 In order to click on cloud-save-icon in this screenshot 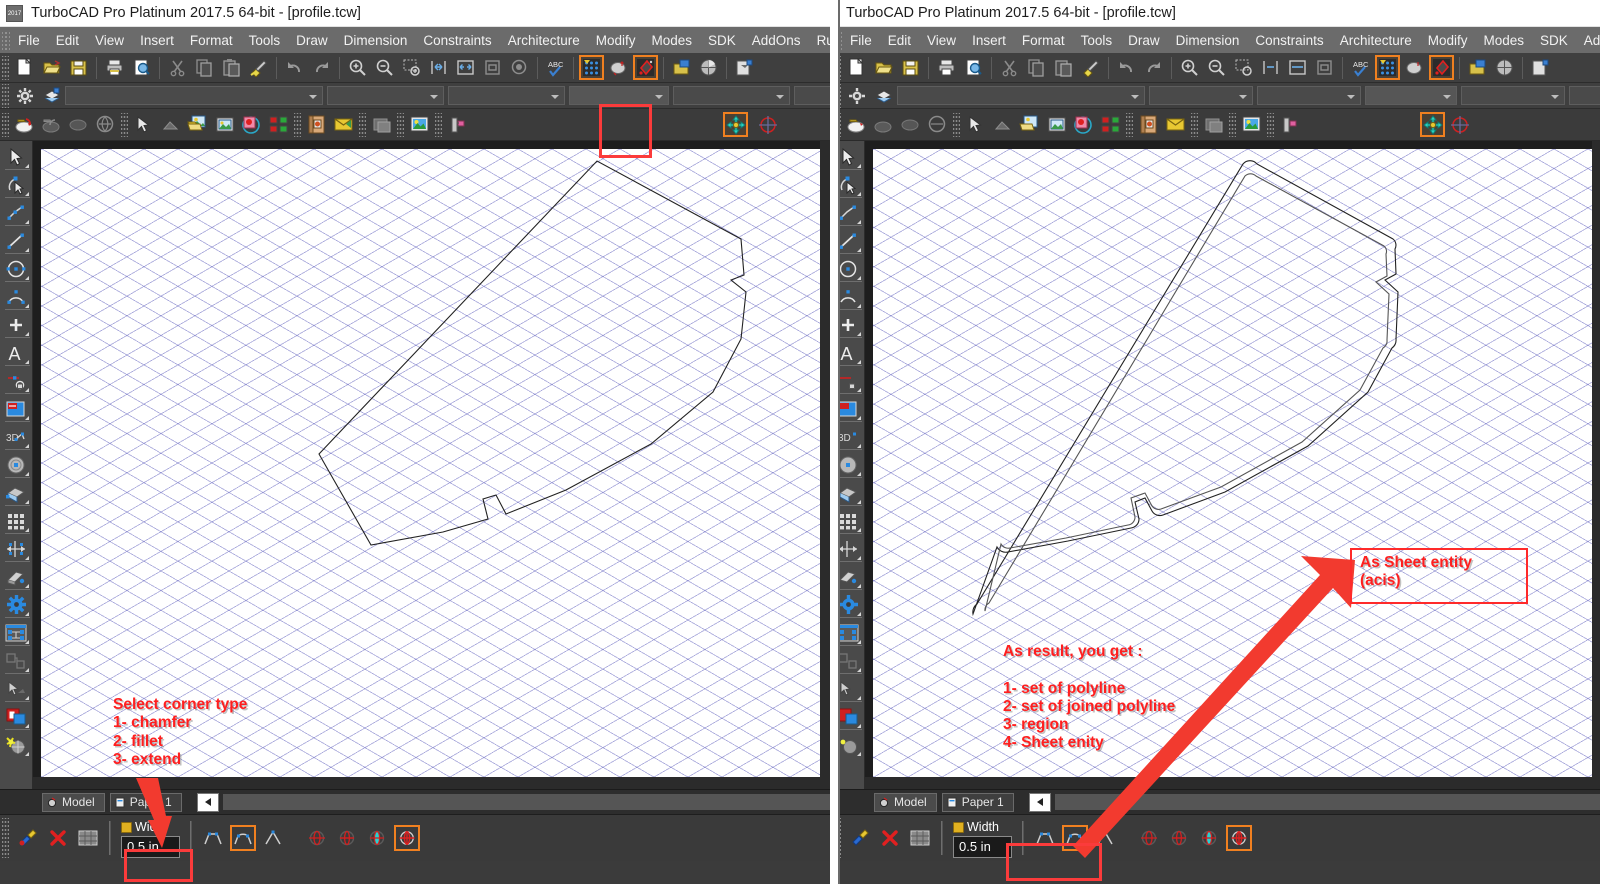, I will do `click(856, 124)`.